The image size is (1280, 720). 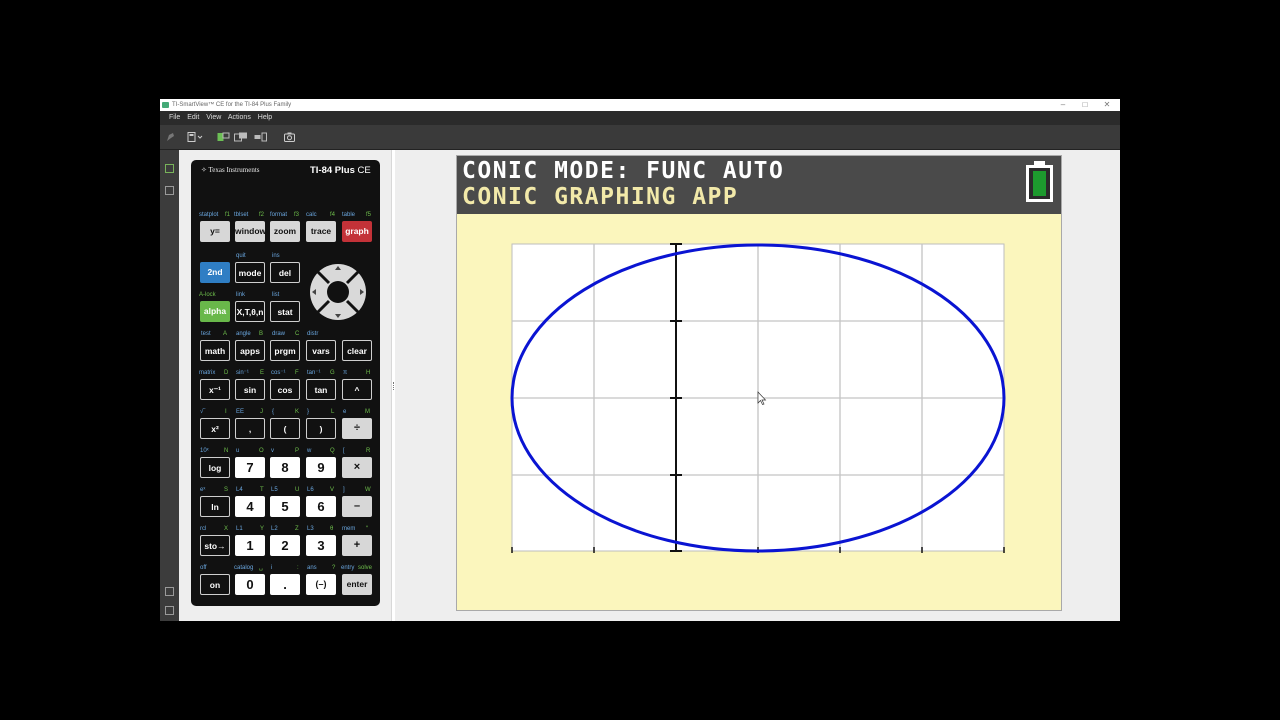 I want to click on key-xton: X,T,θ,n, so click(x=250, y=311).